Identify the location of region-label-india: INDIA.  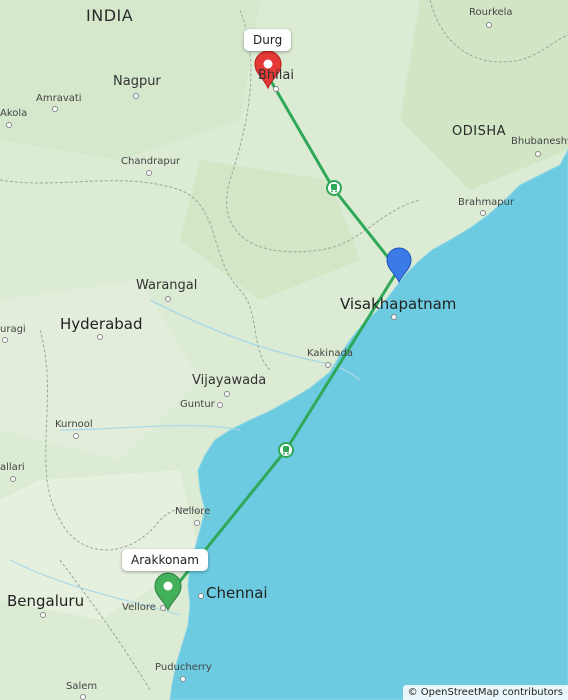
(110, 15).